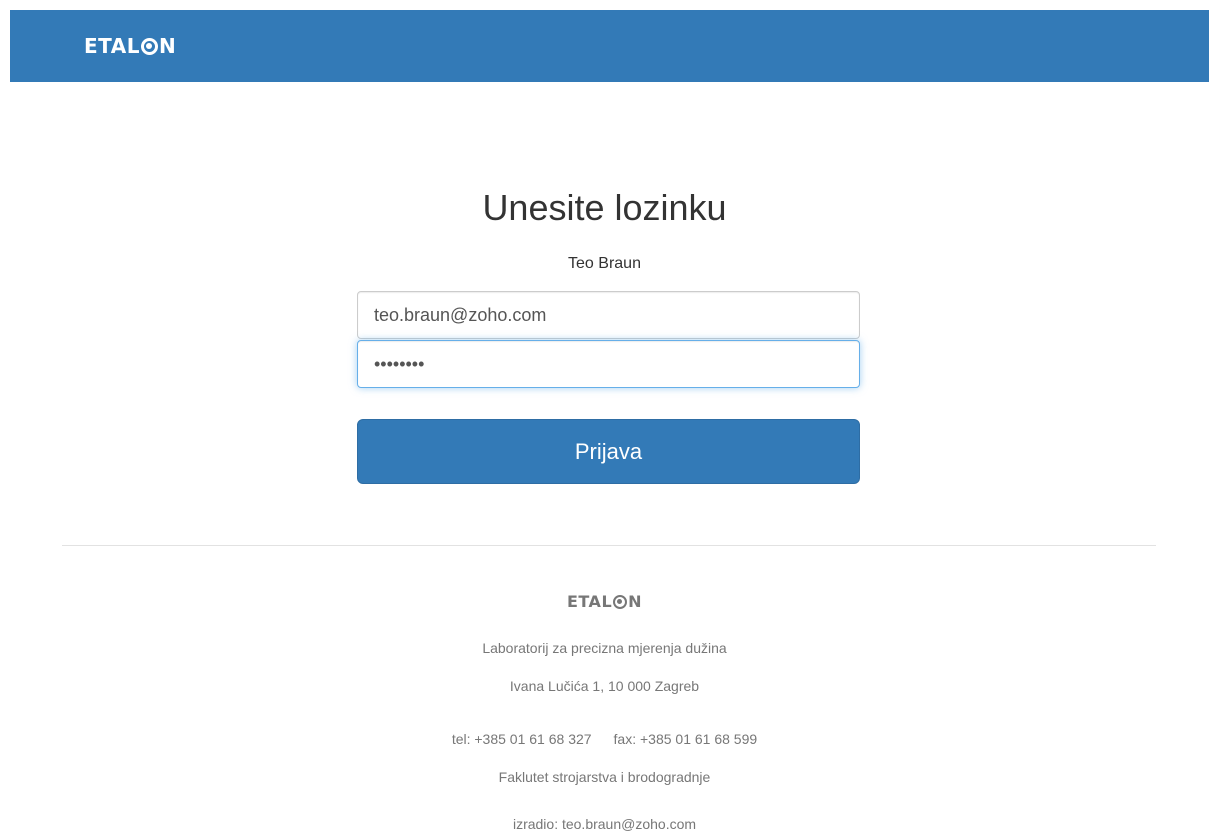 Image resolution: width=1209 pixels, height=834 pixels. What do you see at coordinates (604, 207) in the screenshot?
I see `page-title: Unesite lozinku` at bounding box center [604, 207].